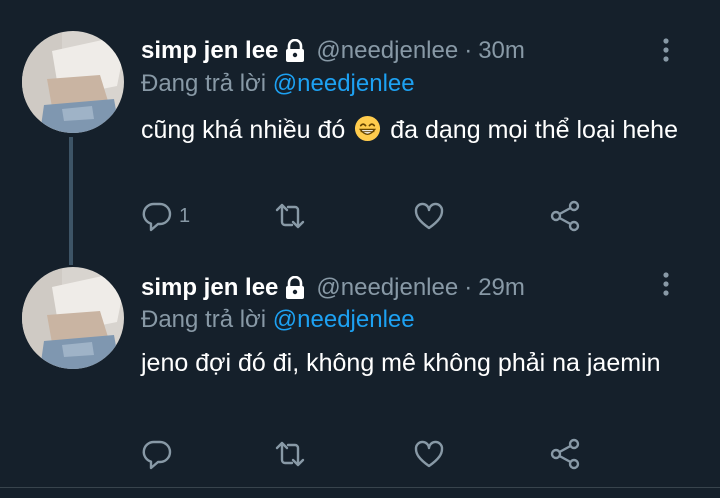  I want to click on tweet-divider, so click(360, 487).